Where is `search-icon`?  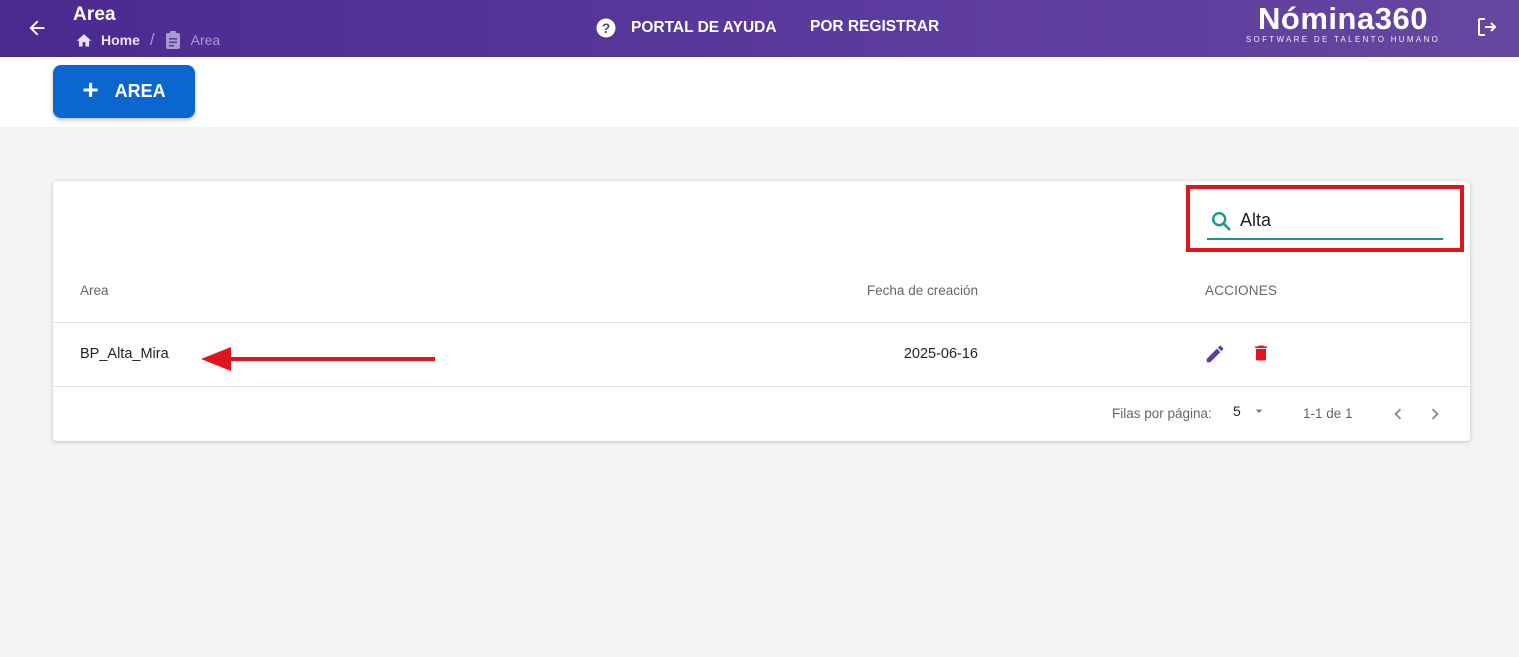 search-icon is located at coordinates (1221, 221).